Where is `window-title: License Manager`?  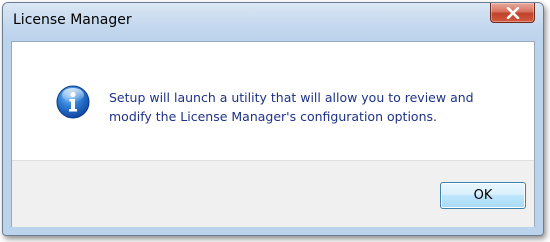 window-title: License Manager is located at coordinates (72, 20).